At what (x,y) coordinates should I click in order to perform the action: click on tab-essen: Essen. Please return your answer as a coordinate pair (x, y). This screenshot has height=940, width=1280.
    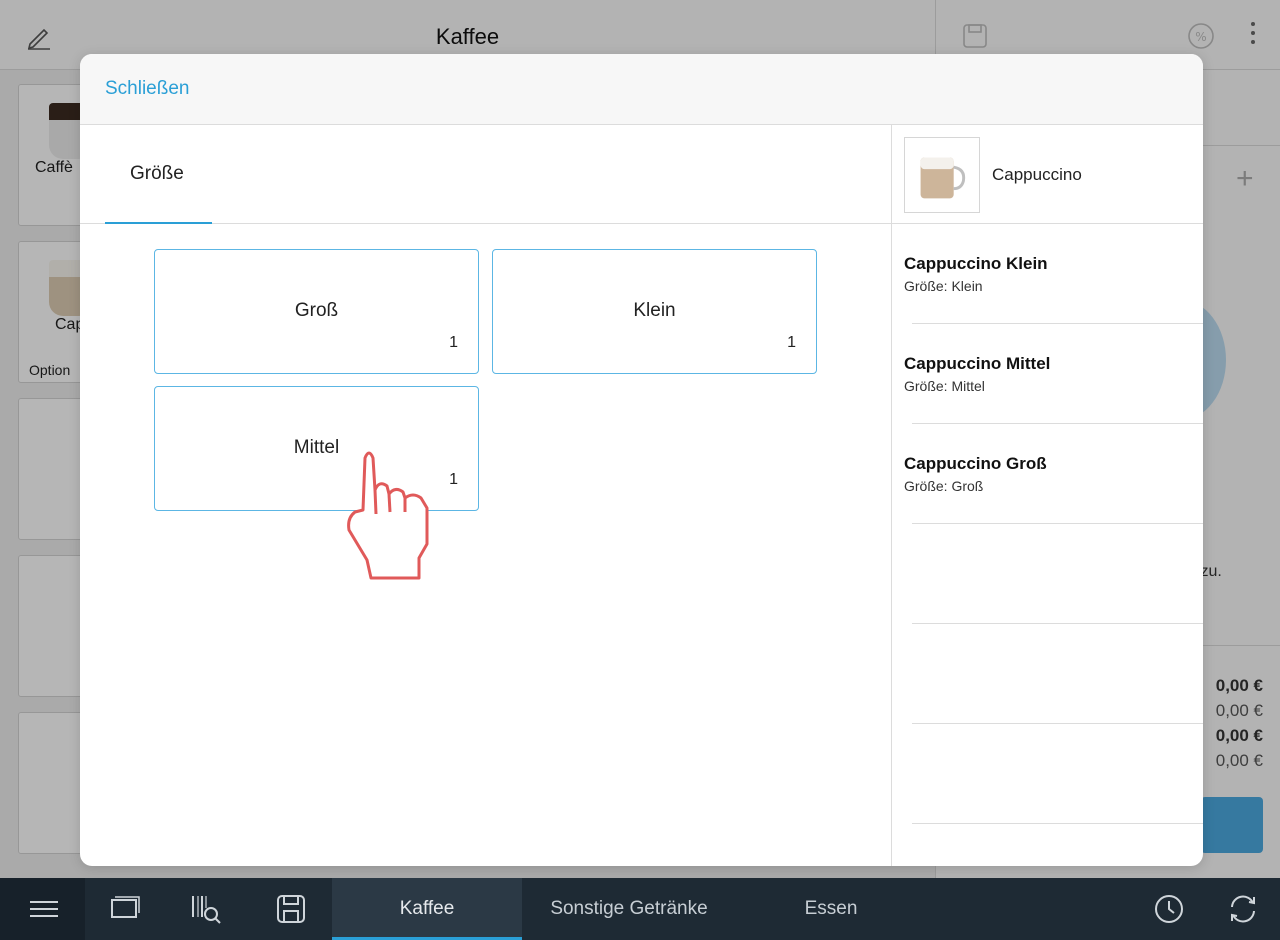
    Looking at the image, I should click on (831, 909).